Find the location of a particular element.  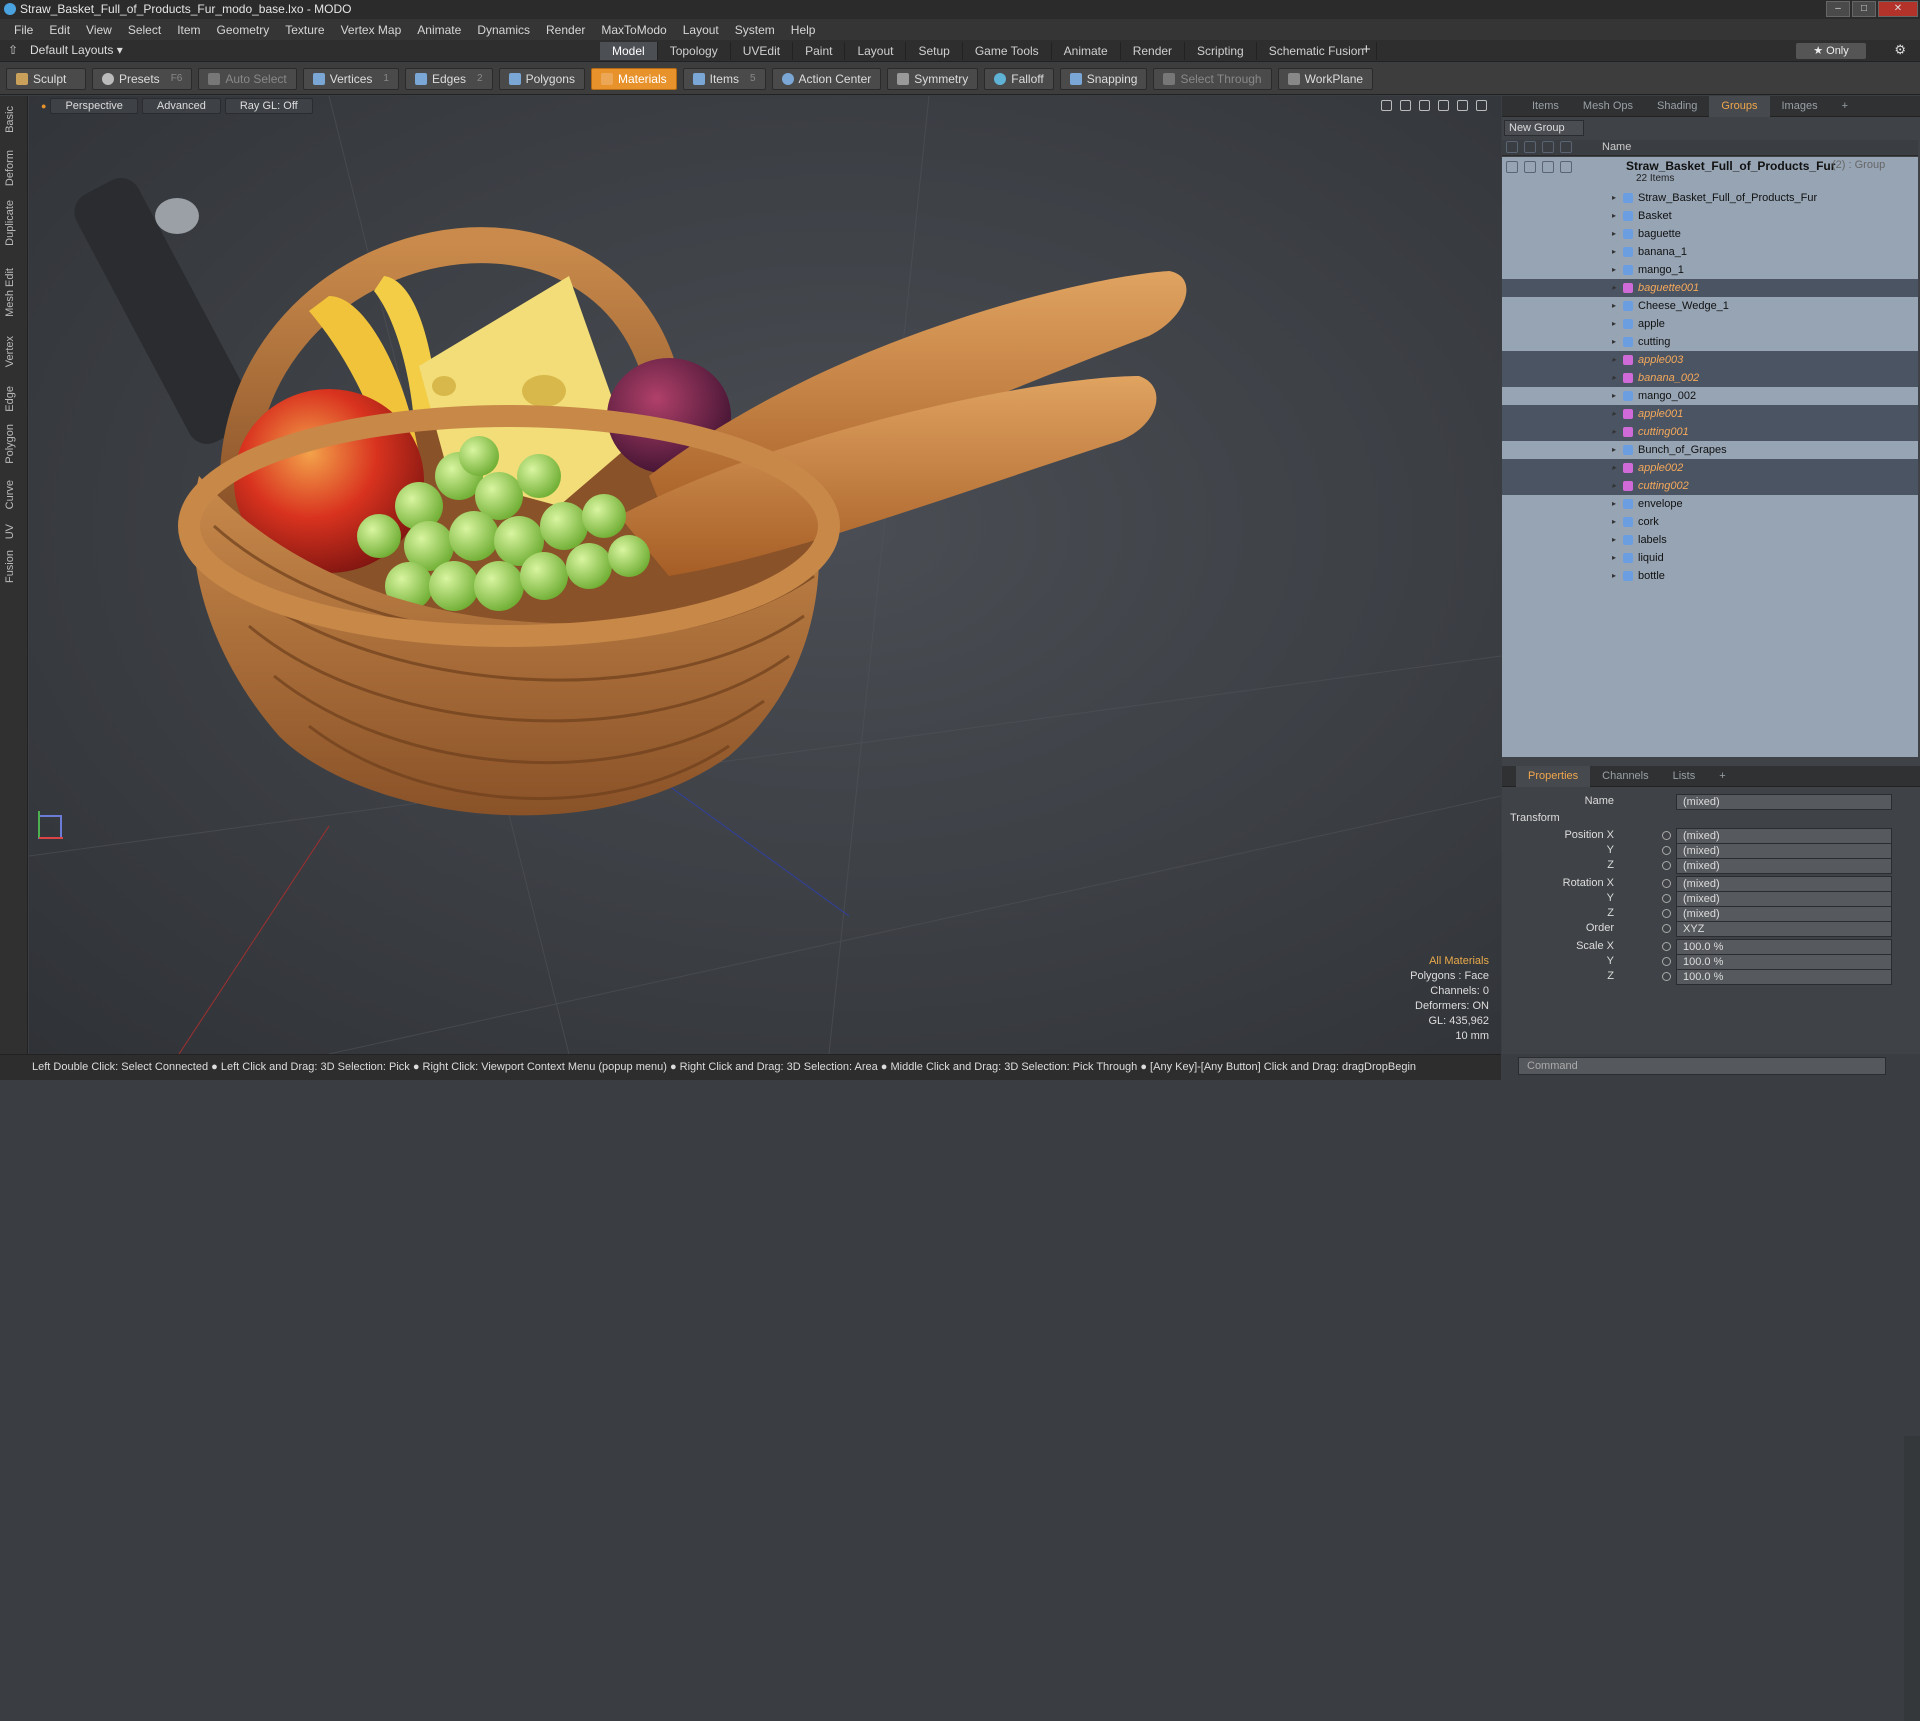

list-item: ▸ Straw_Basket_Full_of_Products_Fur is located at coordinates (1710, 198).